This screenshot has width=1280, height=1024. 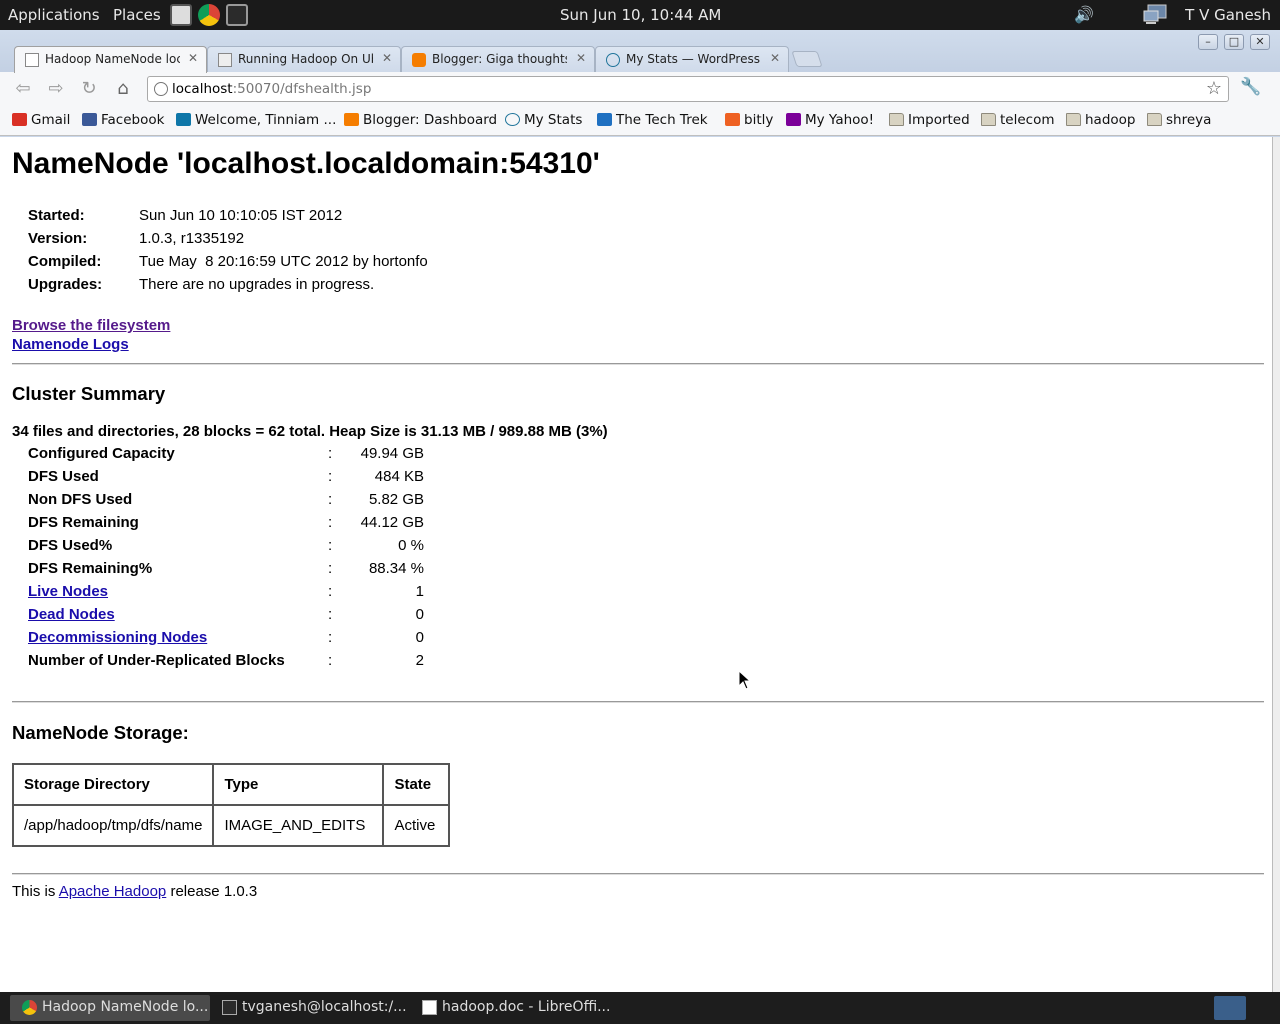 I want to click on bookmark-label: My Yahoo!, so click(x=840, y=120).